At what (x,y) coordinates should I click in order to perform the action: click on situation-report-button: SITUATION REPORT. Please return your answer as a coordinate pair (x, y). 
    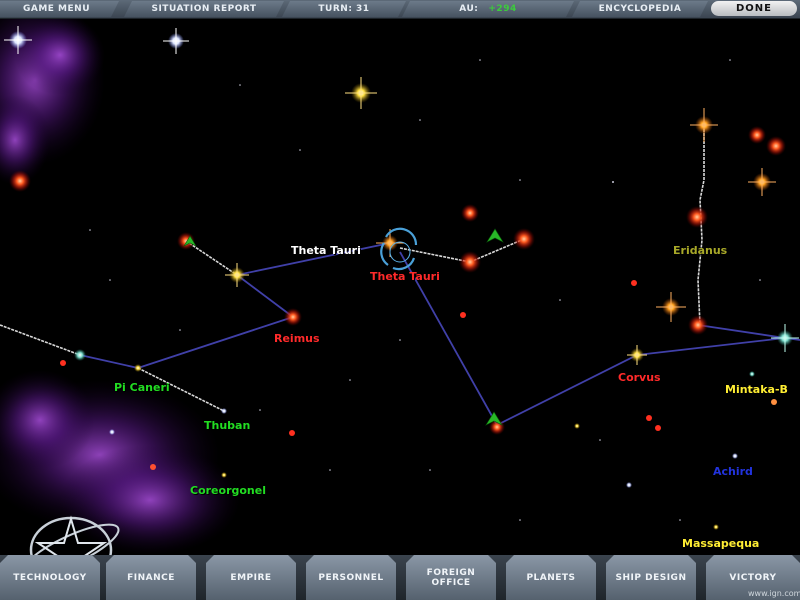
    Looking at the image, I should click on (204, 9).